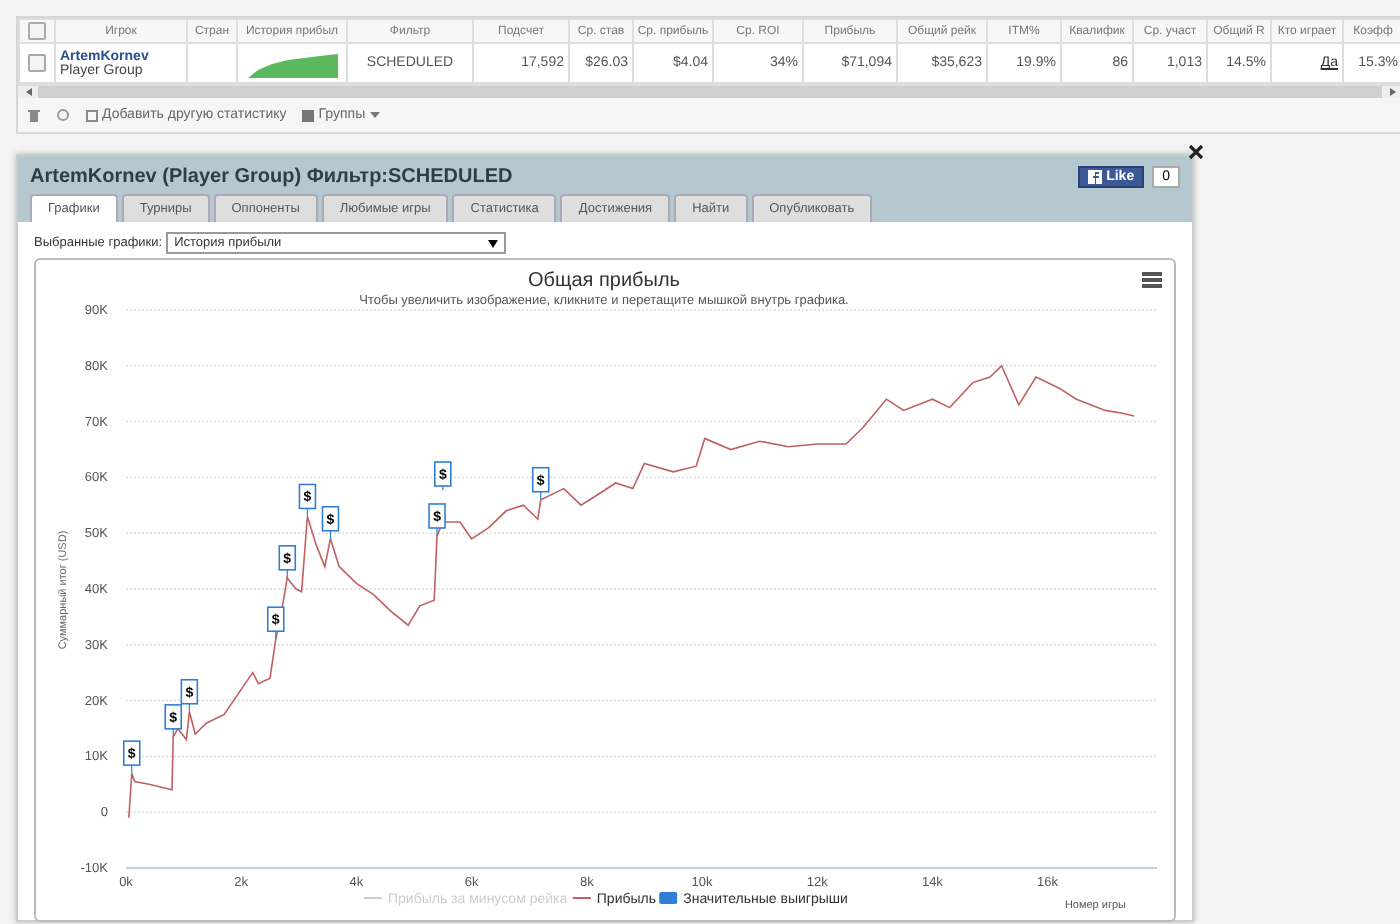 The height and width of the screenshot is (924, 1400). Describe the element at coordinates (709, 91) in the screenshot. I see `scrollbar` at that location.